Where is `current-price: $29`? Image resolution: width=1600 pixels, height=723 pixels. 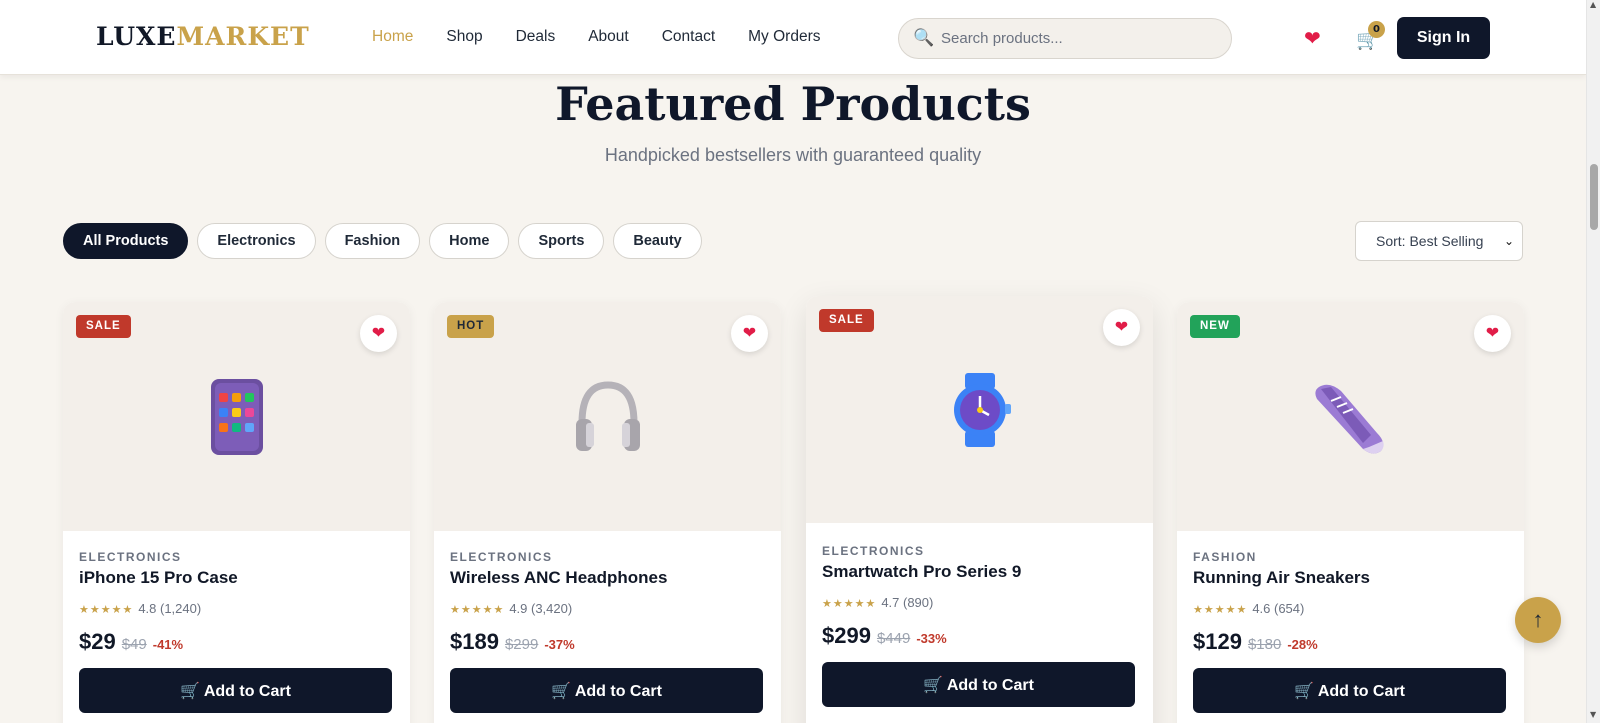 current-price: $29 is located at coordinates (97, 641).